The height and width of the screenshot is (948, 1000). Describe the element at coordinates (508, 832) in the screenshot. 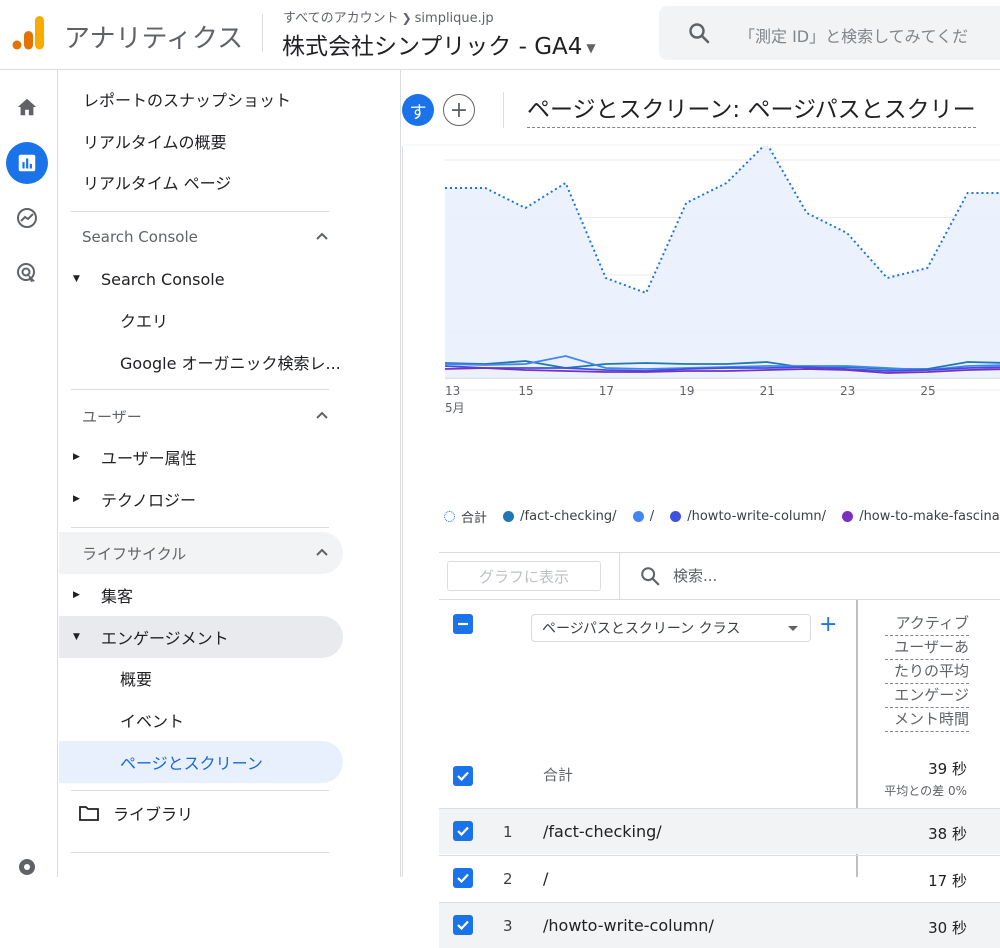

I see `row-rank: 1` at that location.